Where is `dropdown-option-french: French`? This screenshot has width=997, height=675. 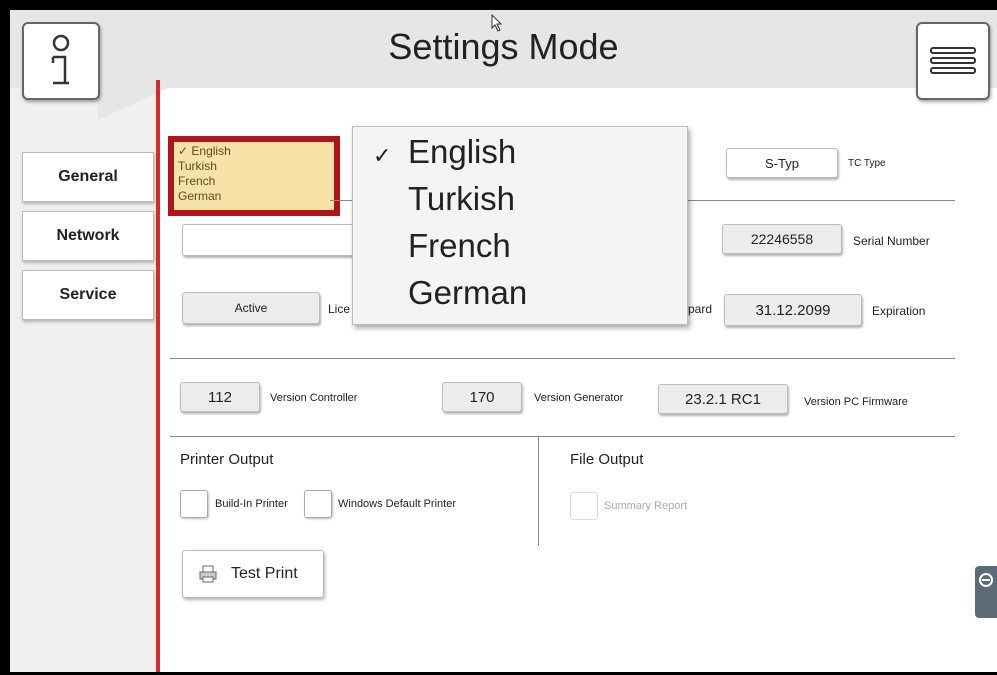
dropdown-option-french: French is located at coordinates (459, 246).